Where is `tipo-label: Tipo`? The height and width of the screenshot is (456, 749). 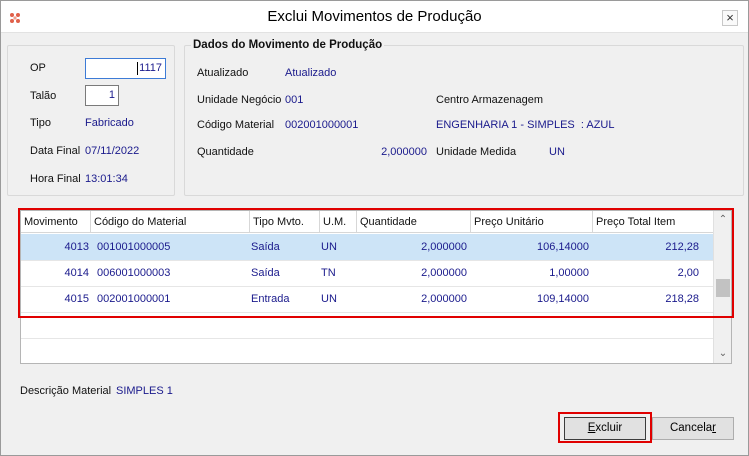 tipo-label: Tipo is located at coordinates (40, 123).